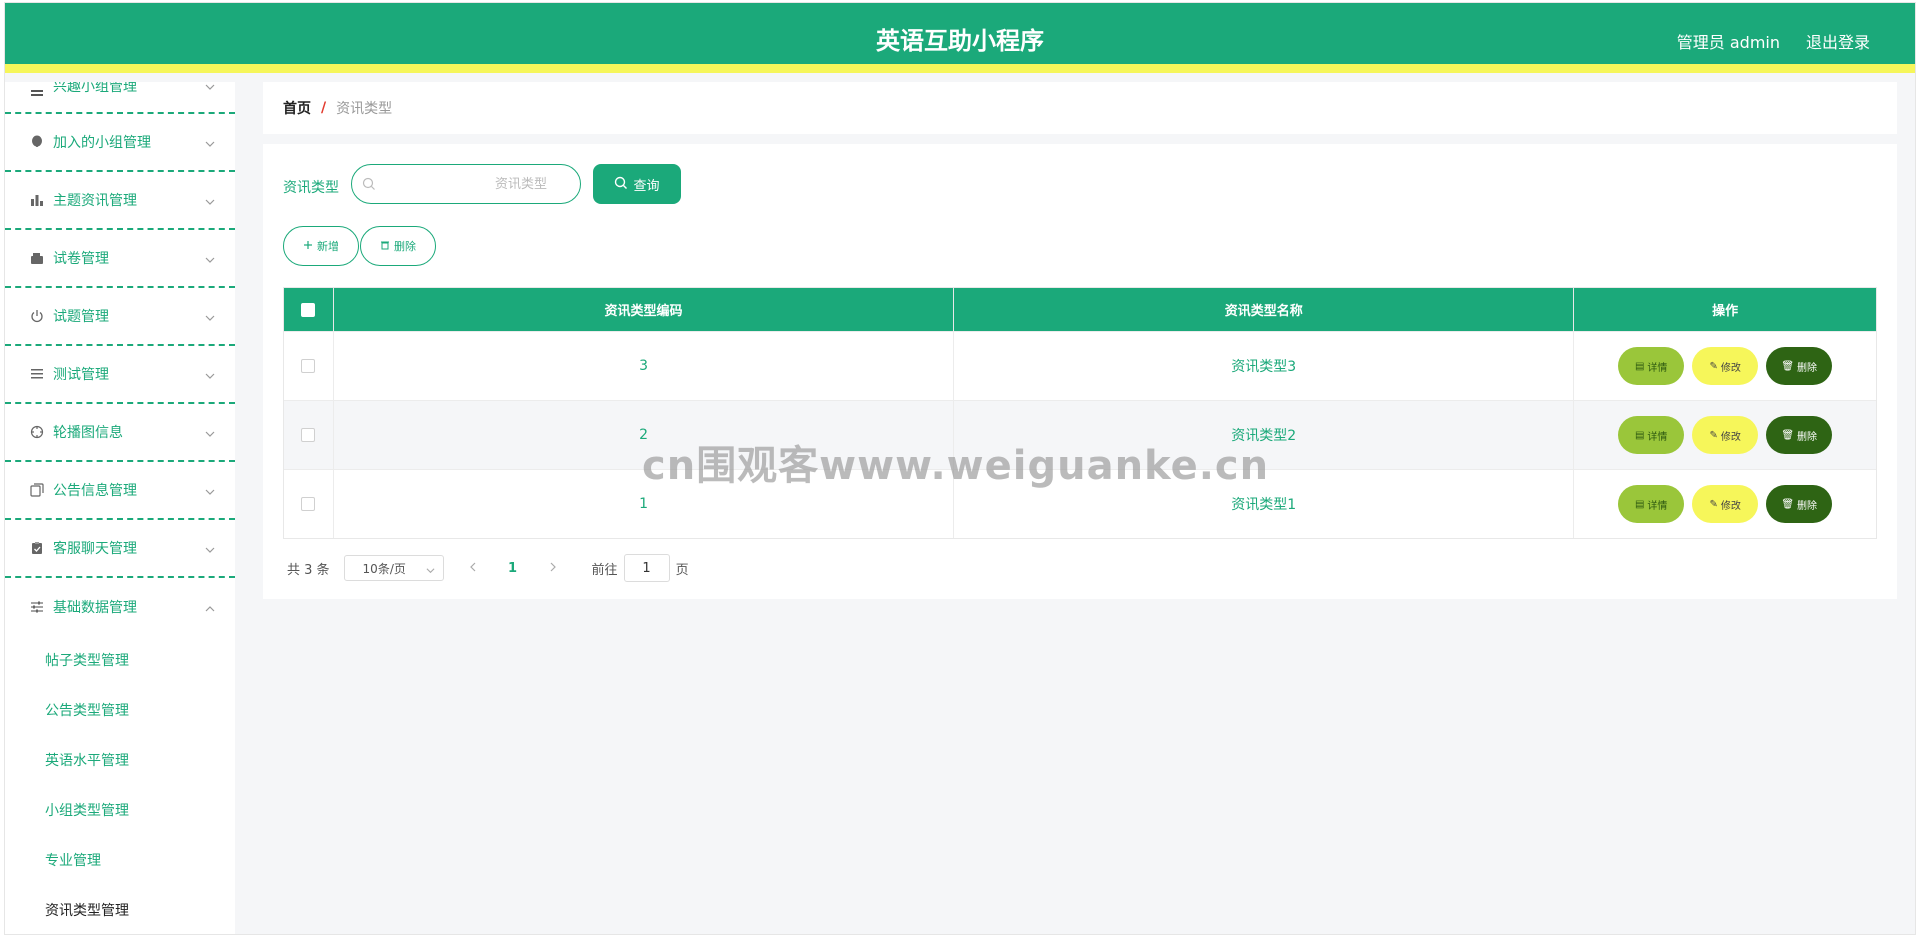 The width and height of the screenshot is (1920, 938). Describe the element at coordinates (1080, 434) in the screenshot. I see `table-row: 2 资讯类型2 ▤ 详情 ✎ 修改 🗑 删除` at that location.